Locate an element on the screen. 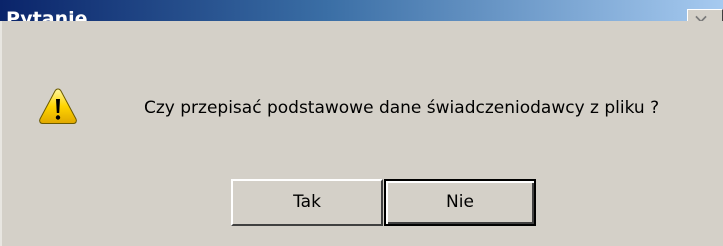 This screenshot has width=723, height=246. yes-button: Tak is located at coordinates (307, 202).